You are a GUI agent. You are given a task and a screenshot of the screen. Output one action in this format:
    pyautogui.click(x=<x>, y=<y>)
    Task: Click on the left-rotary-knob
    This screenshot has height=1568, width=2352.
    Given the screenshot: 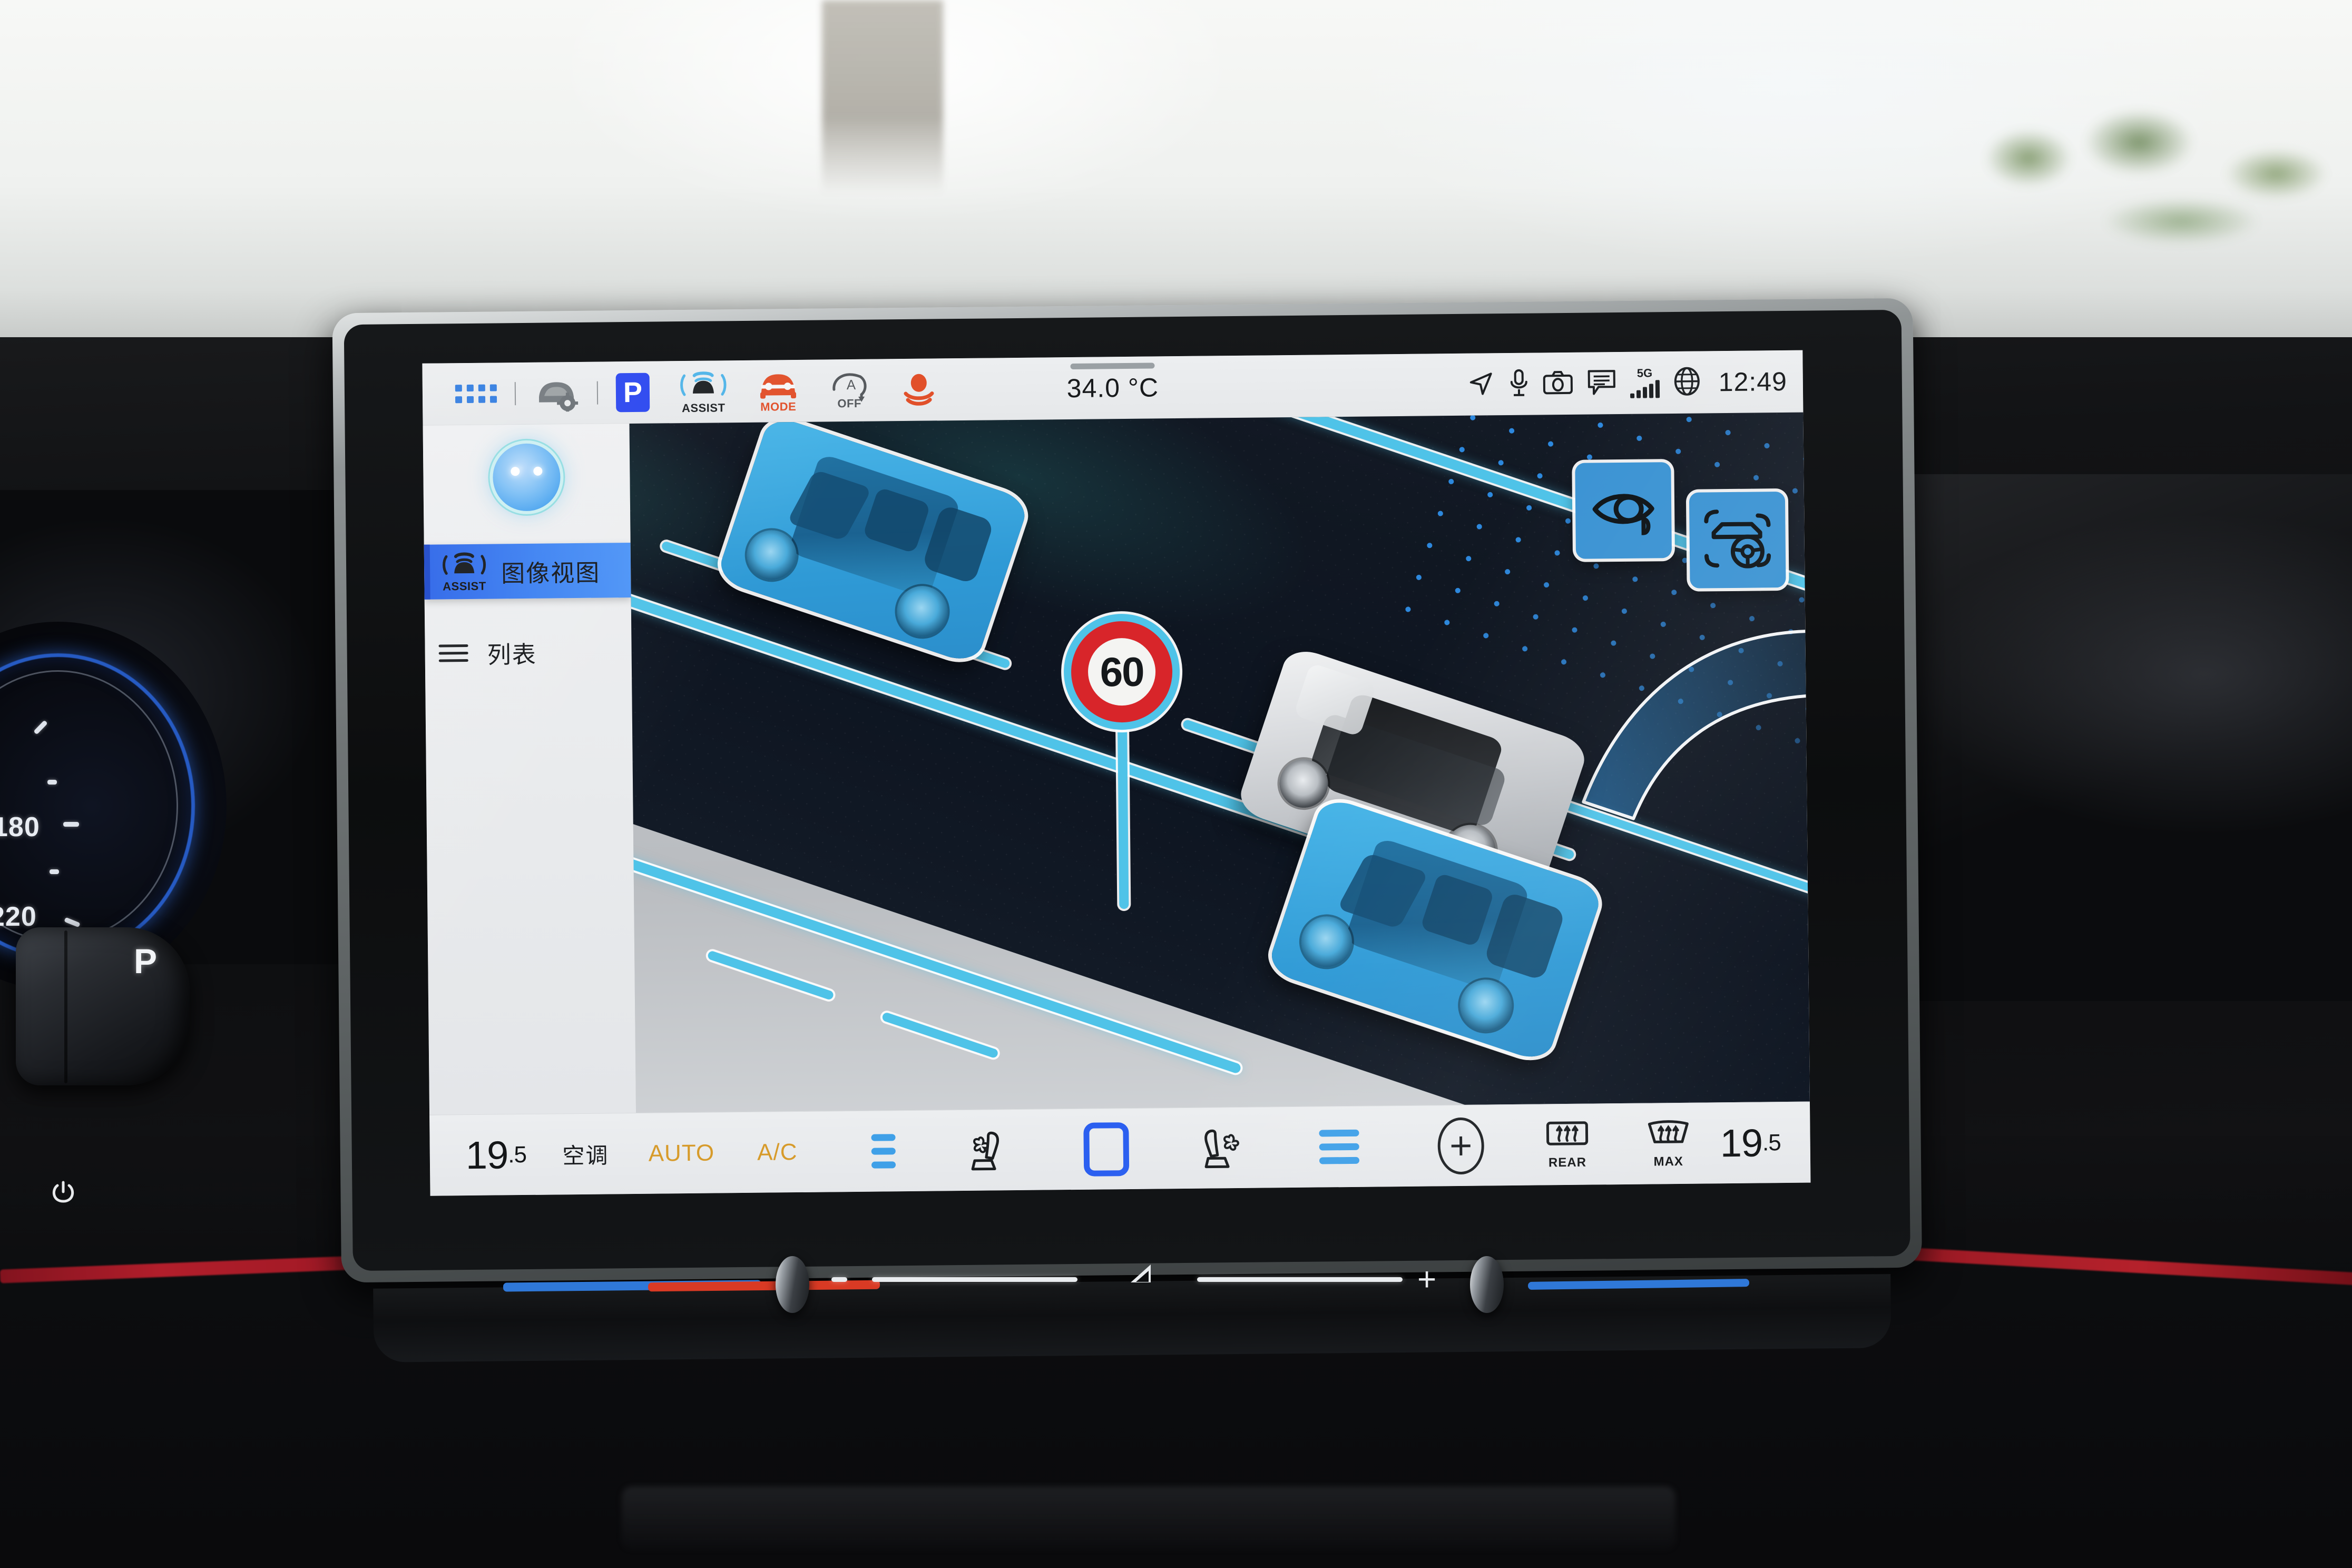 What is the action you would take?
    pyautogui.click(x=792, y=1284)
    